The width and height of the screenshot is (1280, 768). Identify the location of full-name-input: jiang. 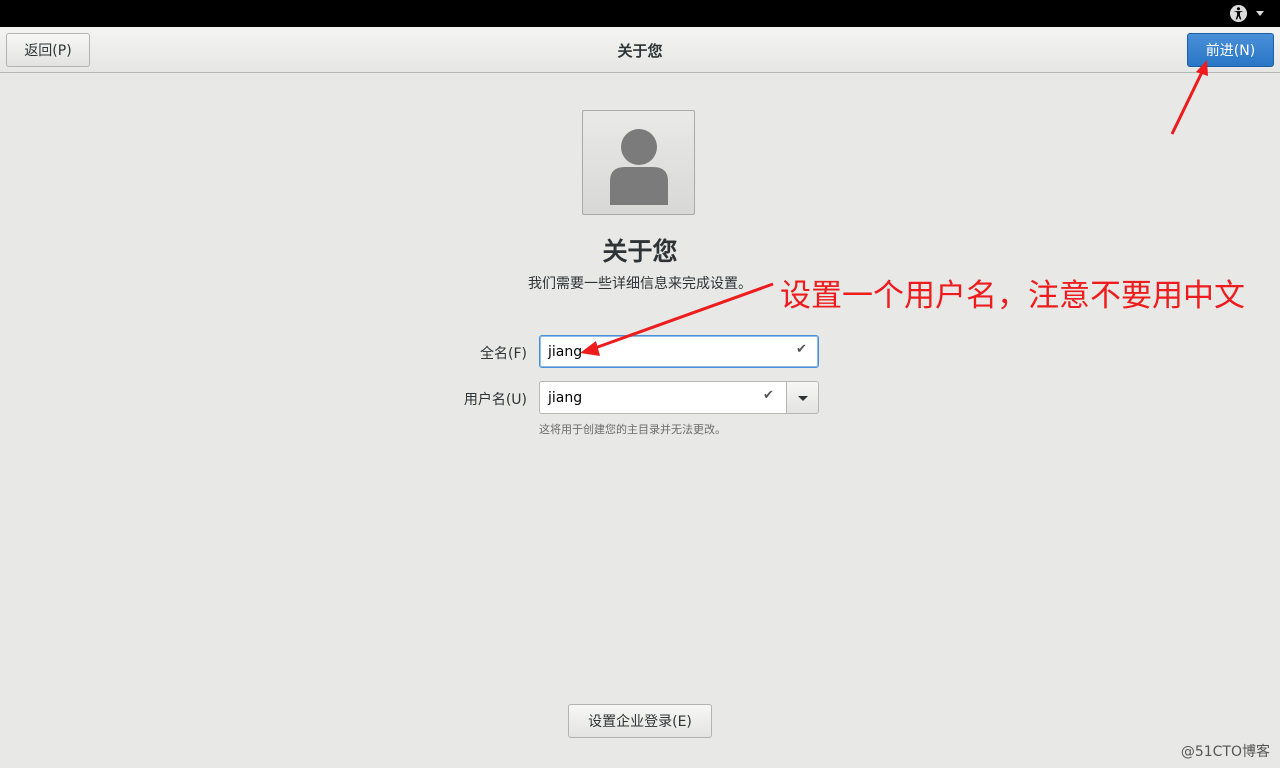
(679, 351).